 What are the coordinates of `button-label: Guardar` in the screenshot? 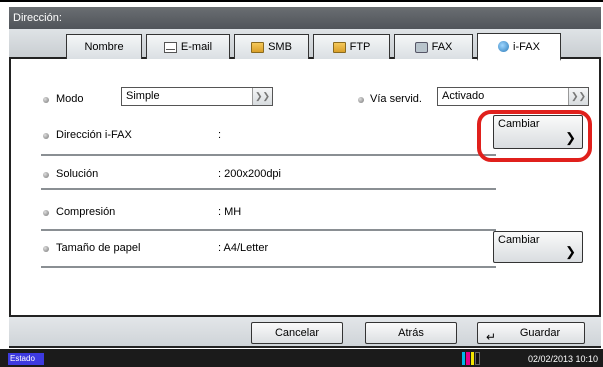 It's located at (540, 333).